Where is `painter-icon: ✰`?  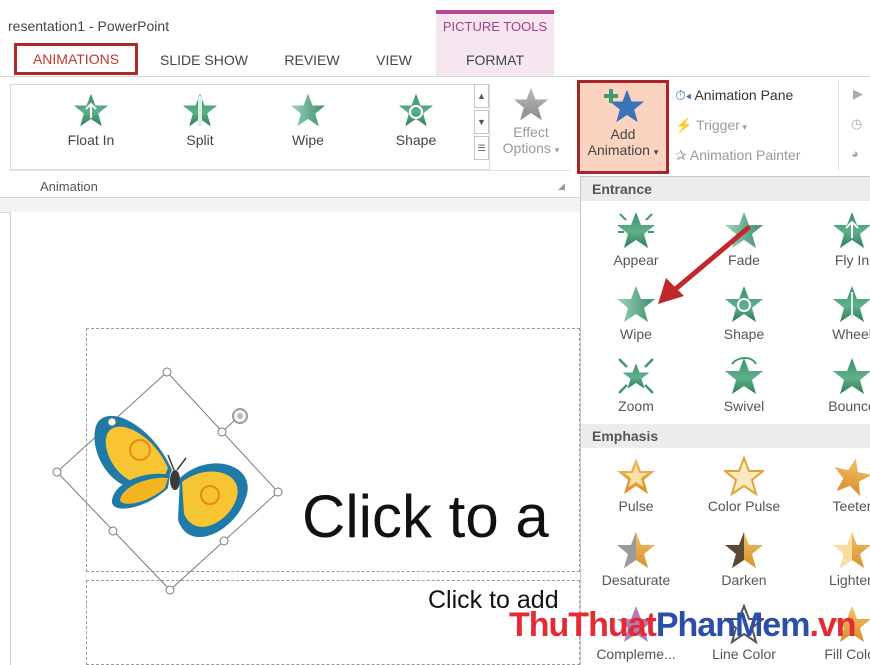
painter-icon: ✰ is located at coordinates (681, 155).